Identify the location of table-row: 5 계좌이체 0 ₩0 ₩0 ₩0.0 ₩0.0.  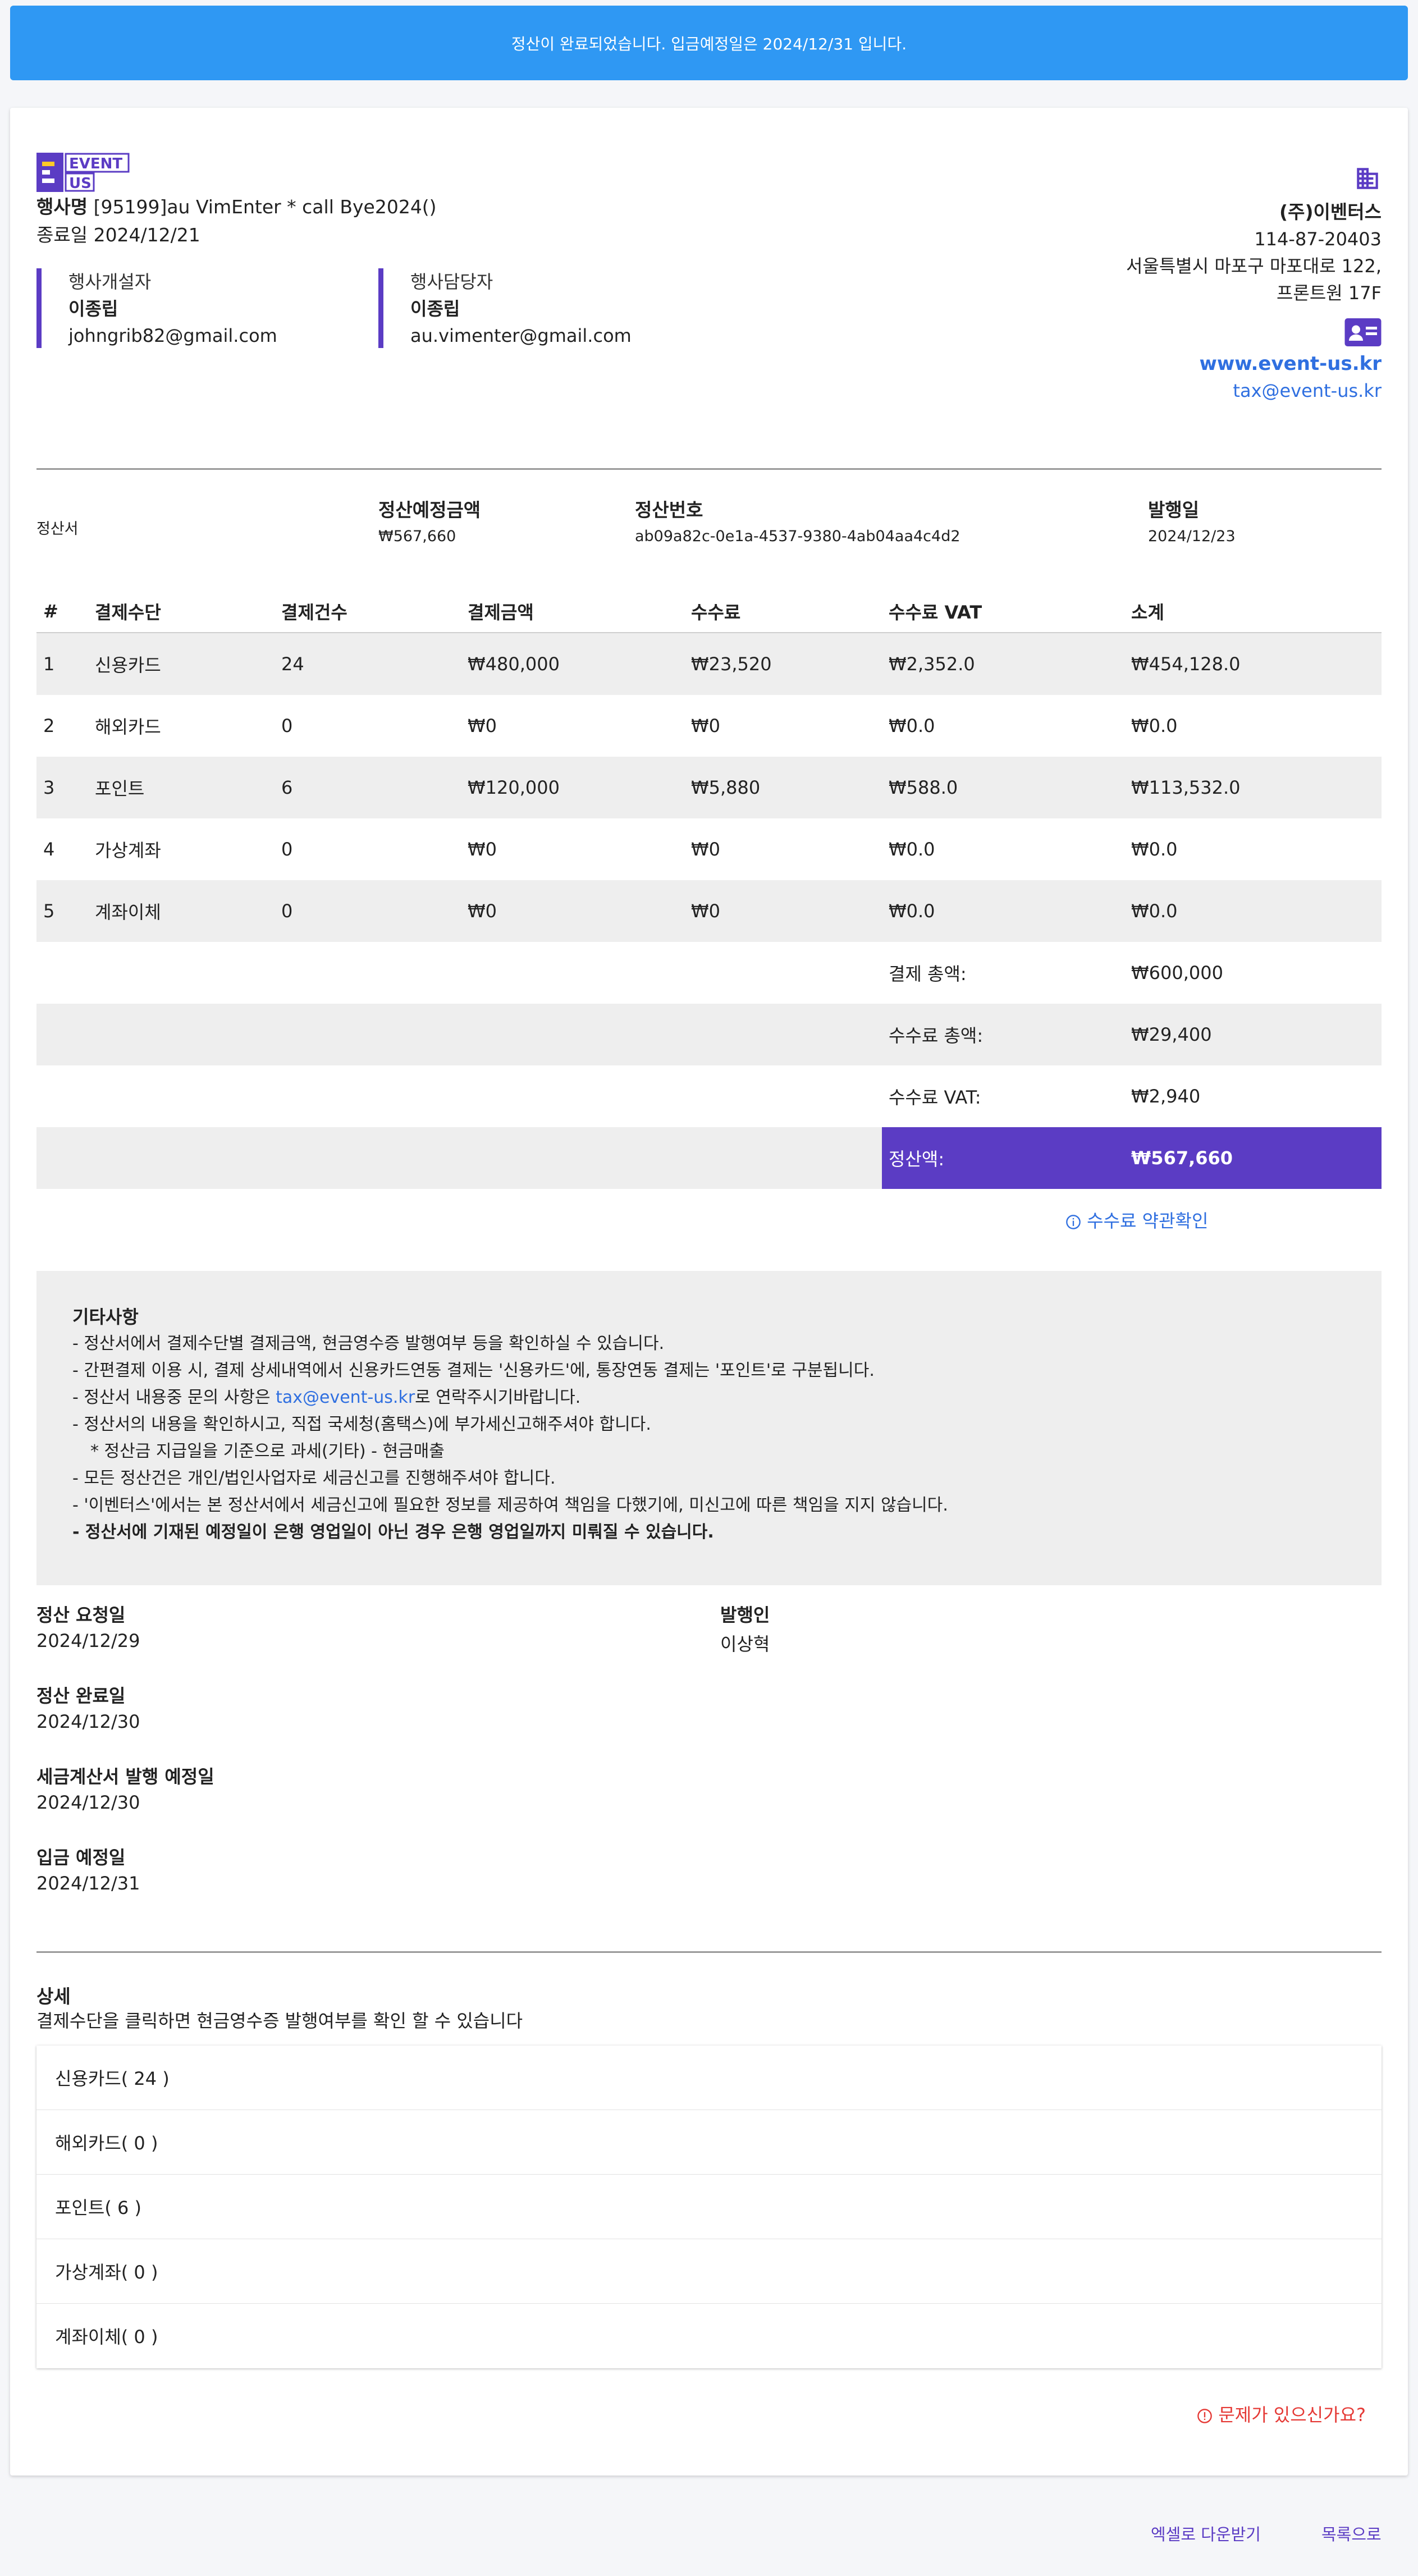
(709, 911).